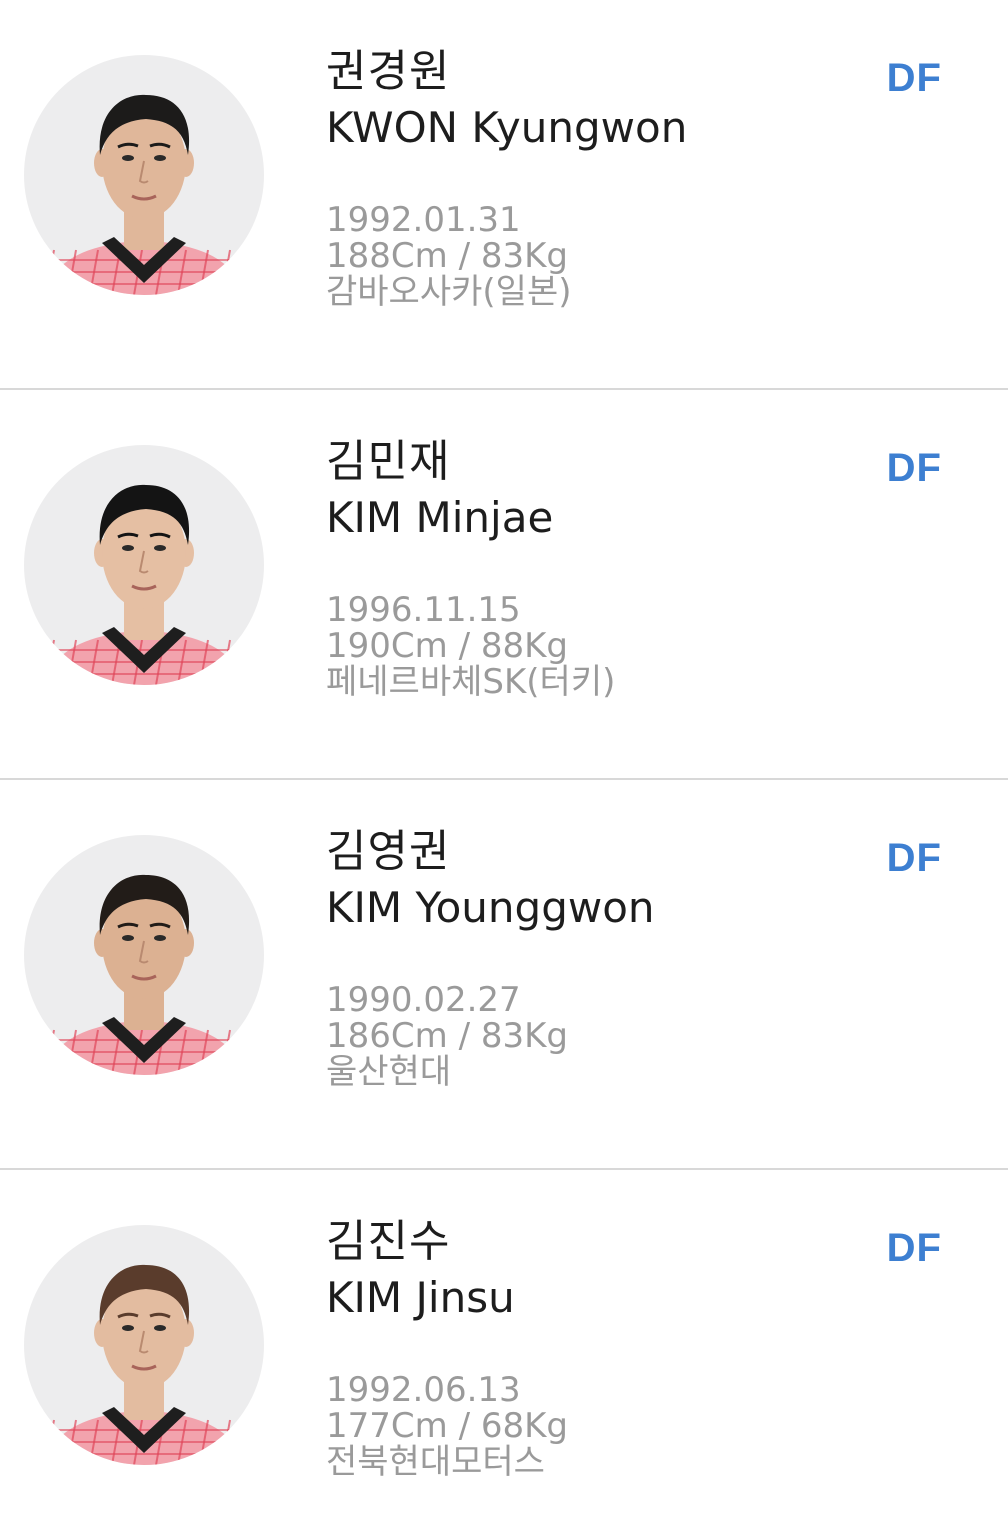 This screenshot has height=1525, width=1008. What do you see at coordinates (420, 1297) in the screenshot?
I see `player-name-english: KIM Jinsu` at bounding box center [420, 1297].